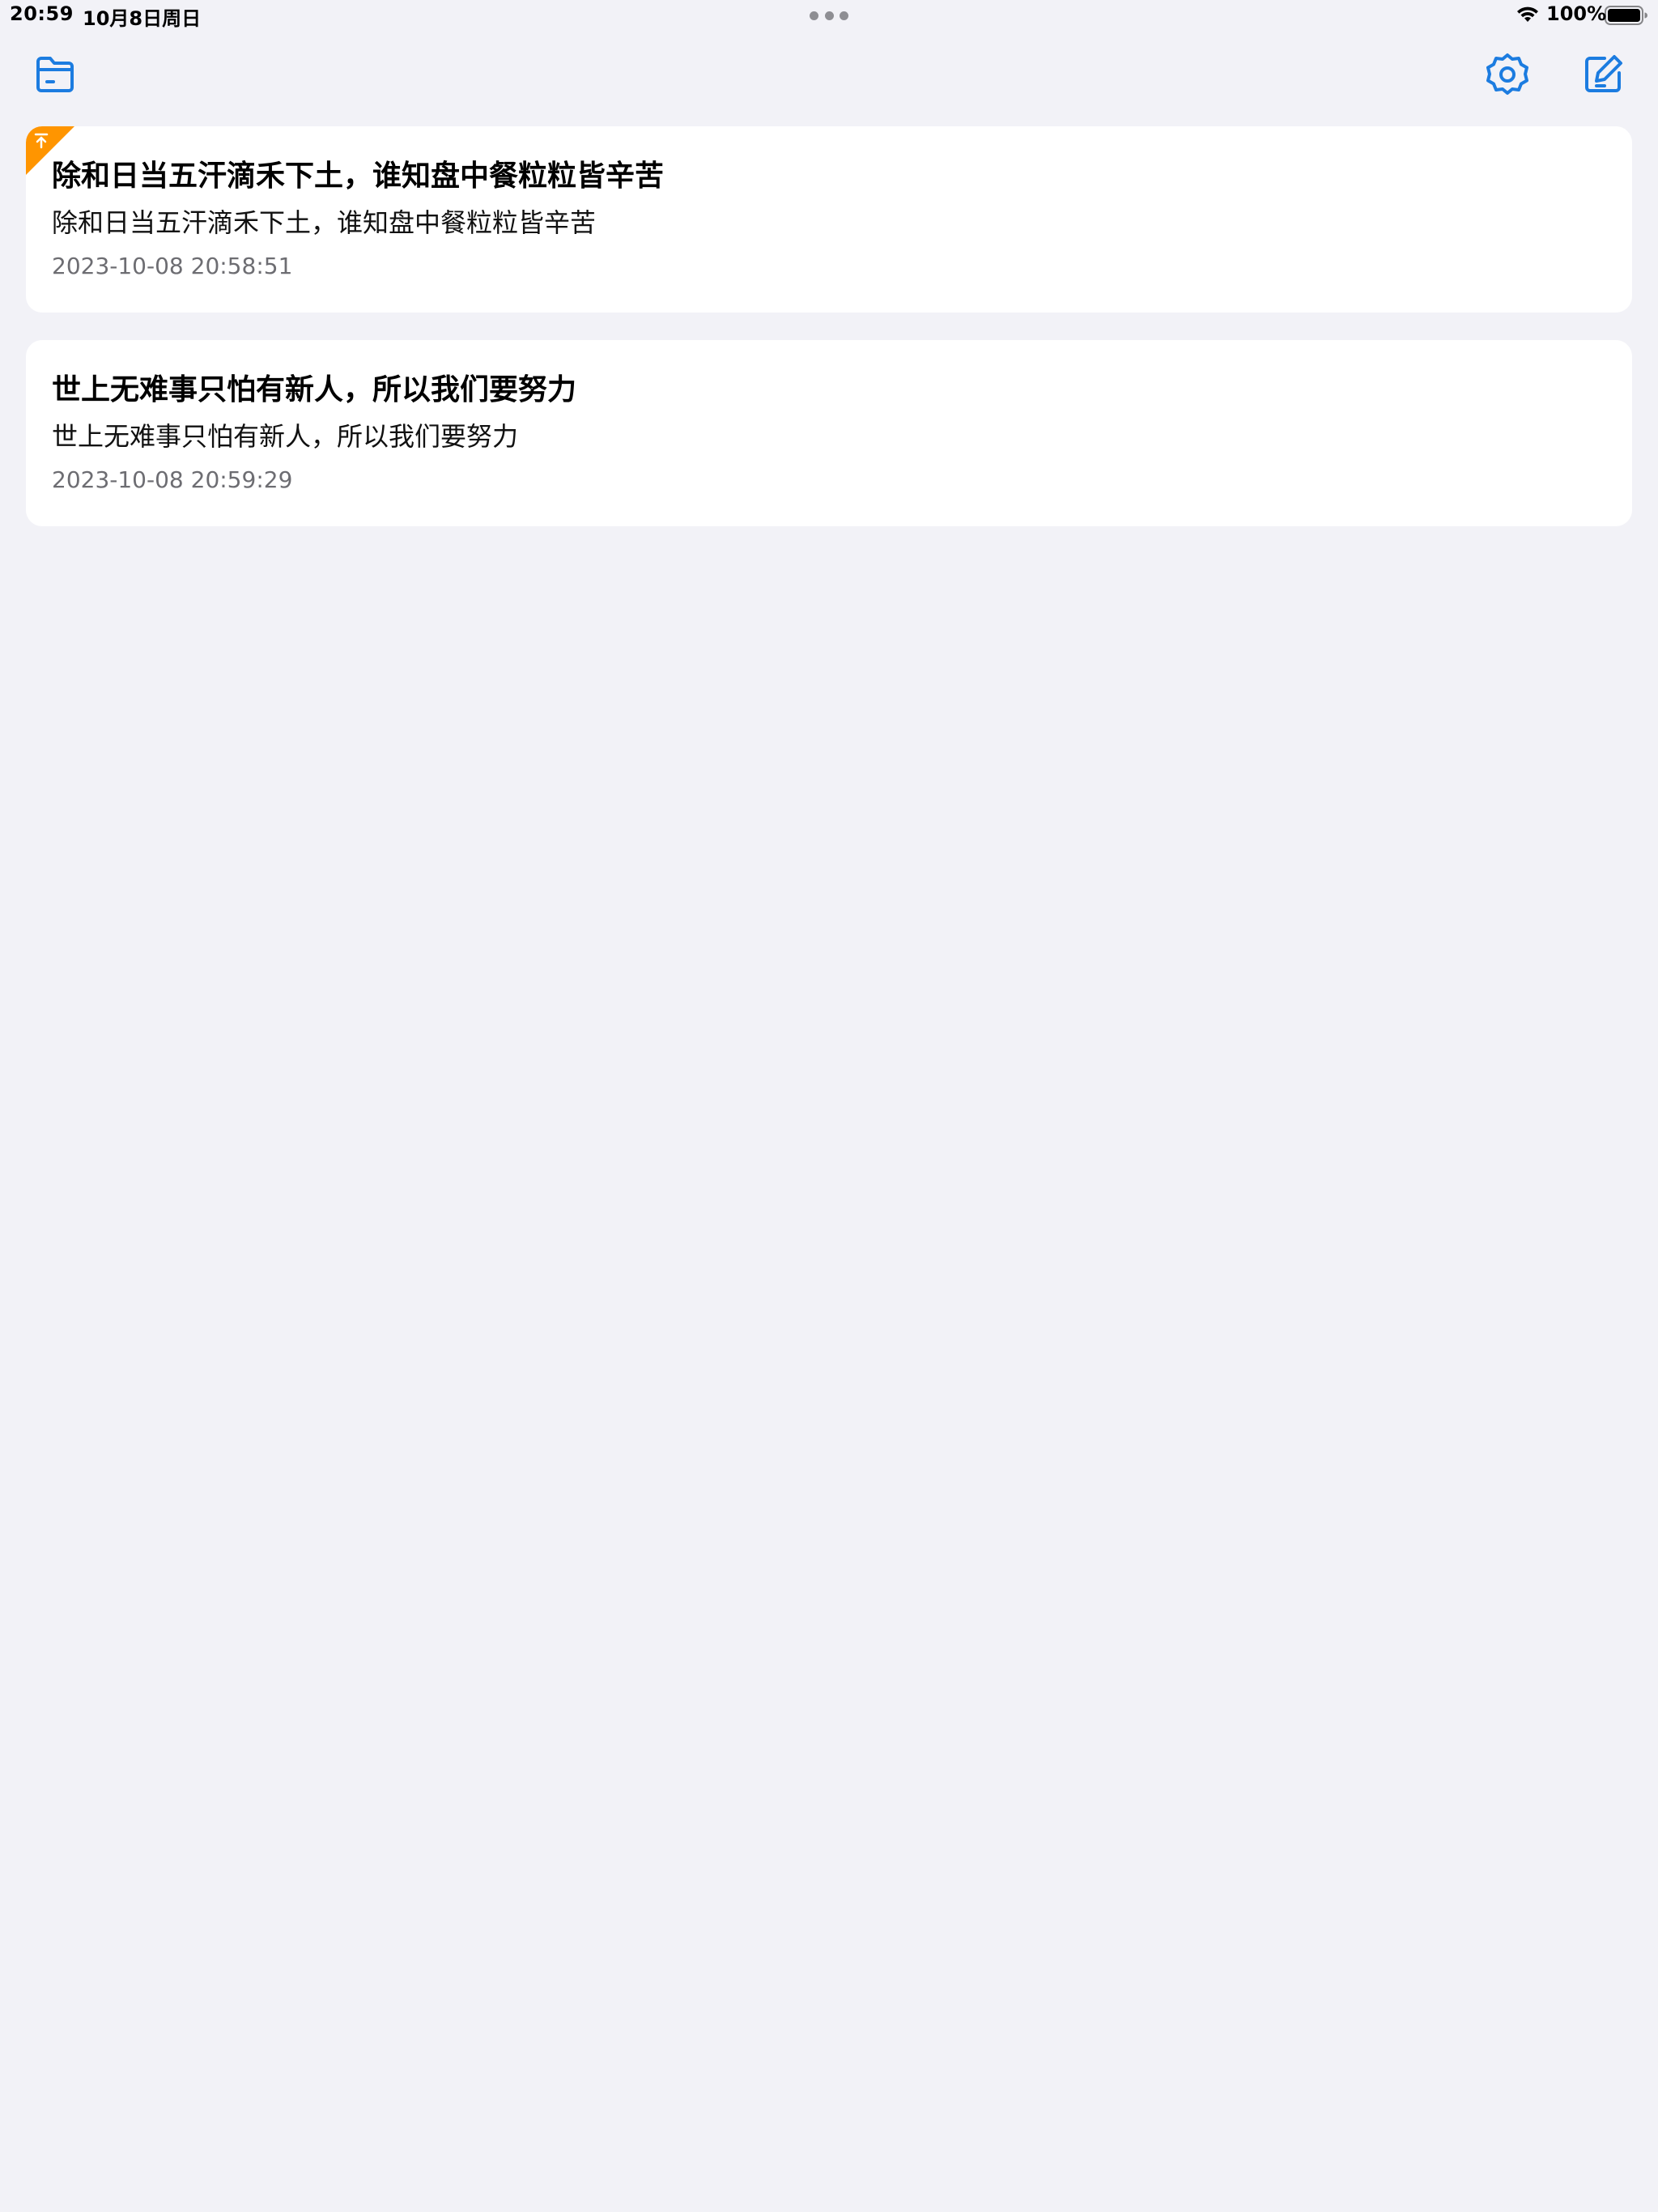  I want to click on compose-icon, so click(1603, 74).